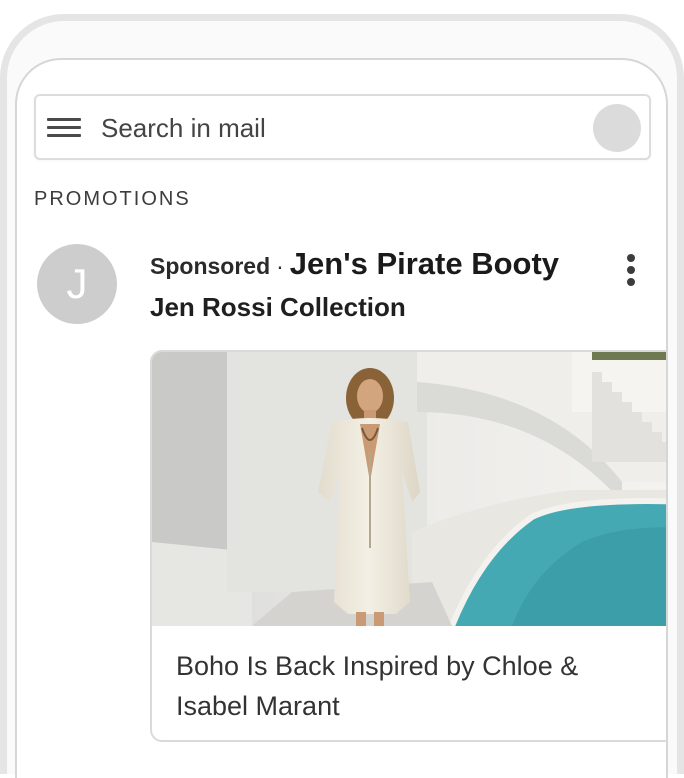 This screenshot has height=778, width=684. Describe the element at coordinates (278, 307) in the screenshot. I see `email-subject: Jen Rossi Collection` at that location.